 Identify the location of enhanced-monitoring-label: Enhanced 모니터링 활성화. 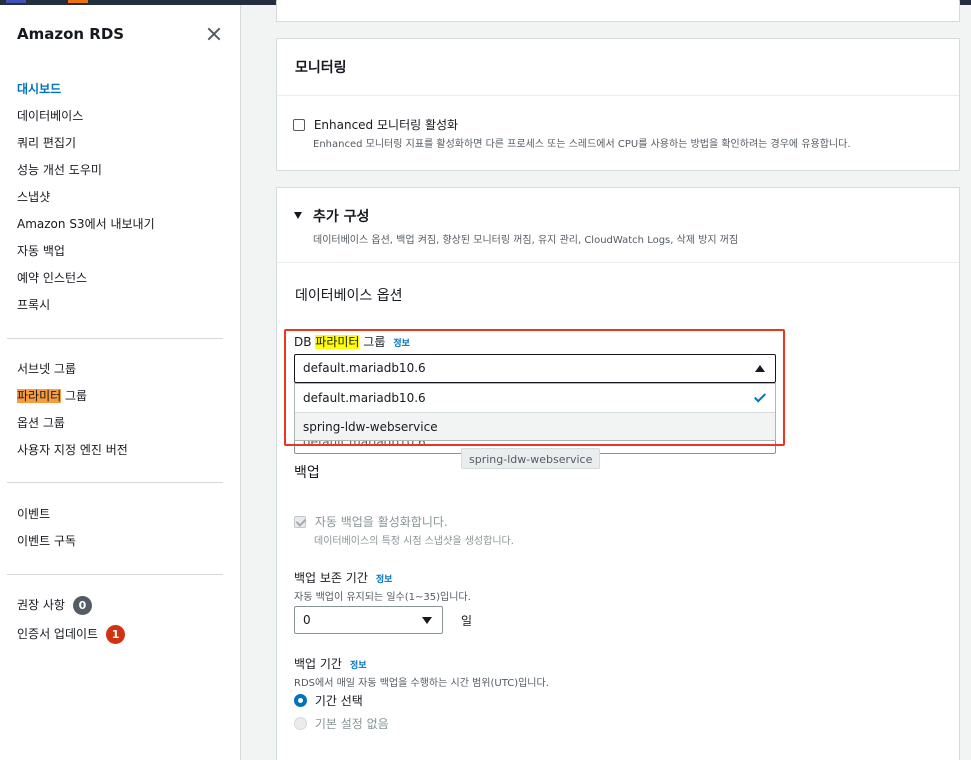
(386, 125).